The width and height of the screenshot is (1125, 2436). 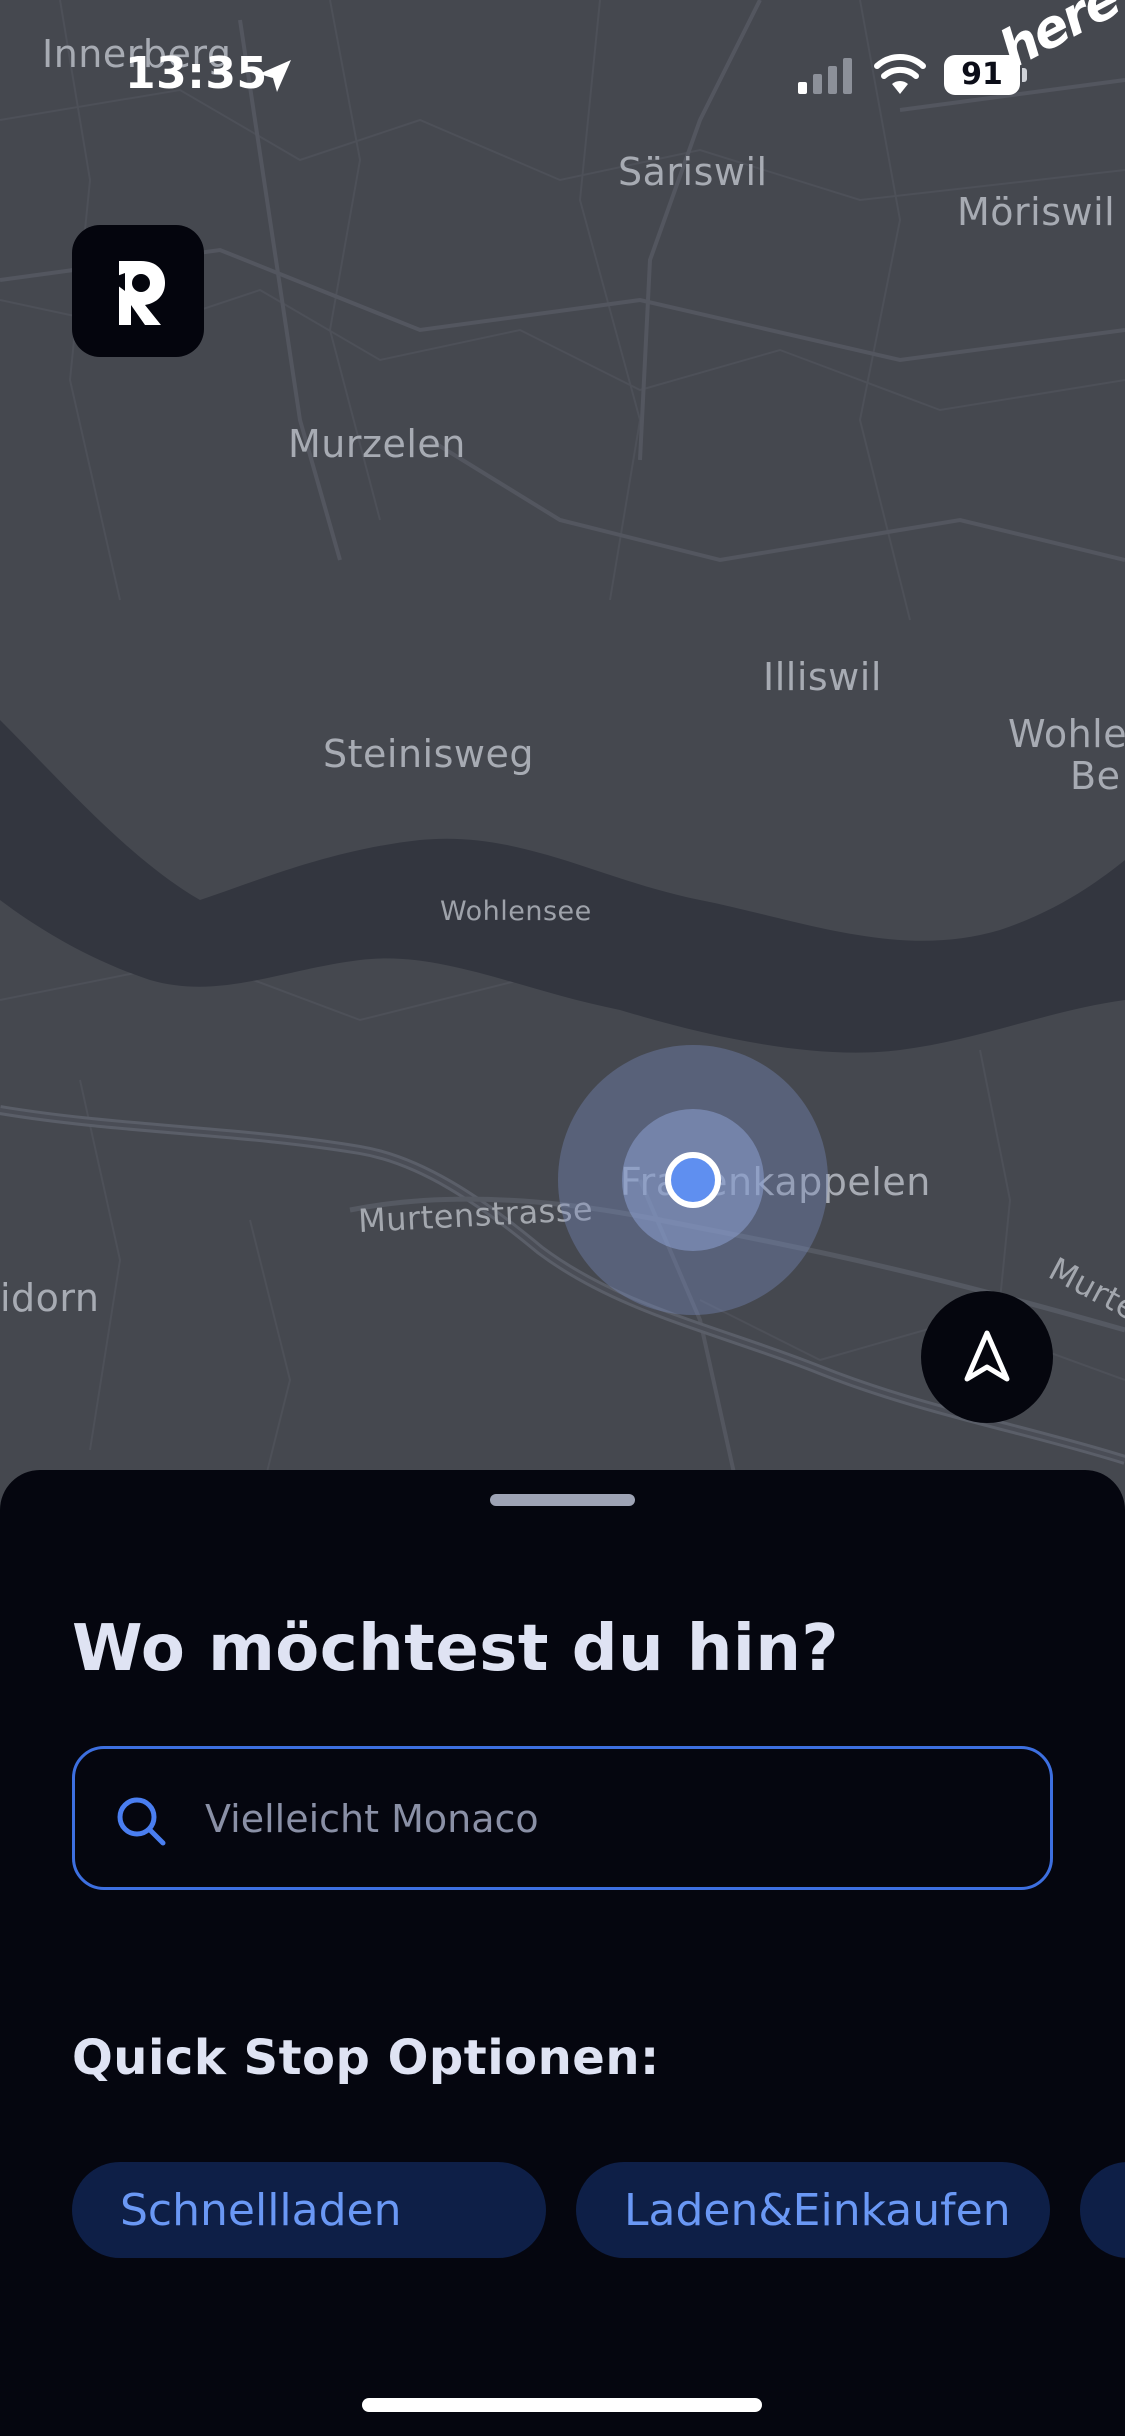 What do you see at coordinates (562, 1500) in the screenshot?
I see `sheet-grabber` at bounding box center [562, 1500].